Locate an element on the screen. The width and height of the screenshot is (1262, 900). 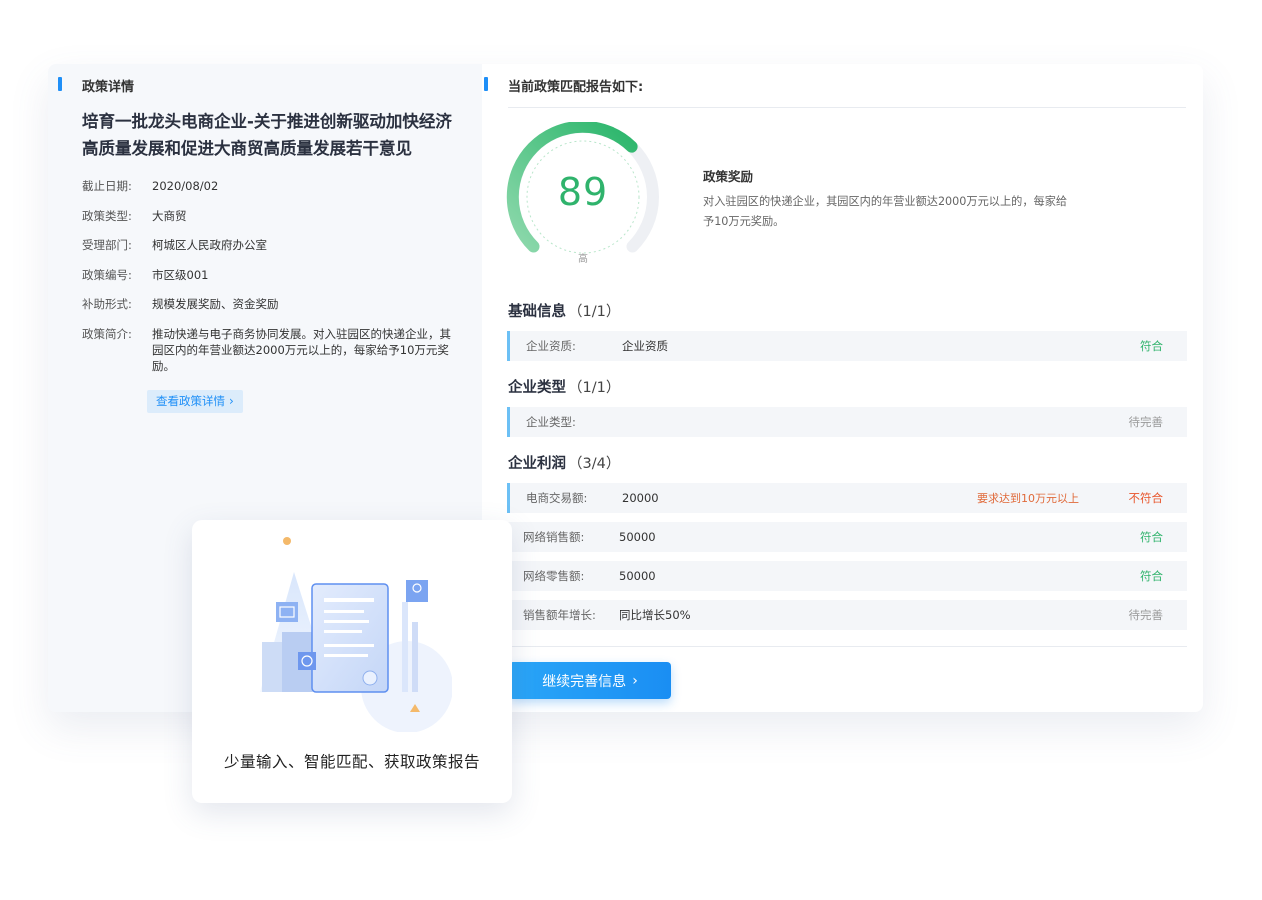
promo-card: 少量输入、智能匹配、获取政策报告 is located at coordinates (352, 661).